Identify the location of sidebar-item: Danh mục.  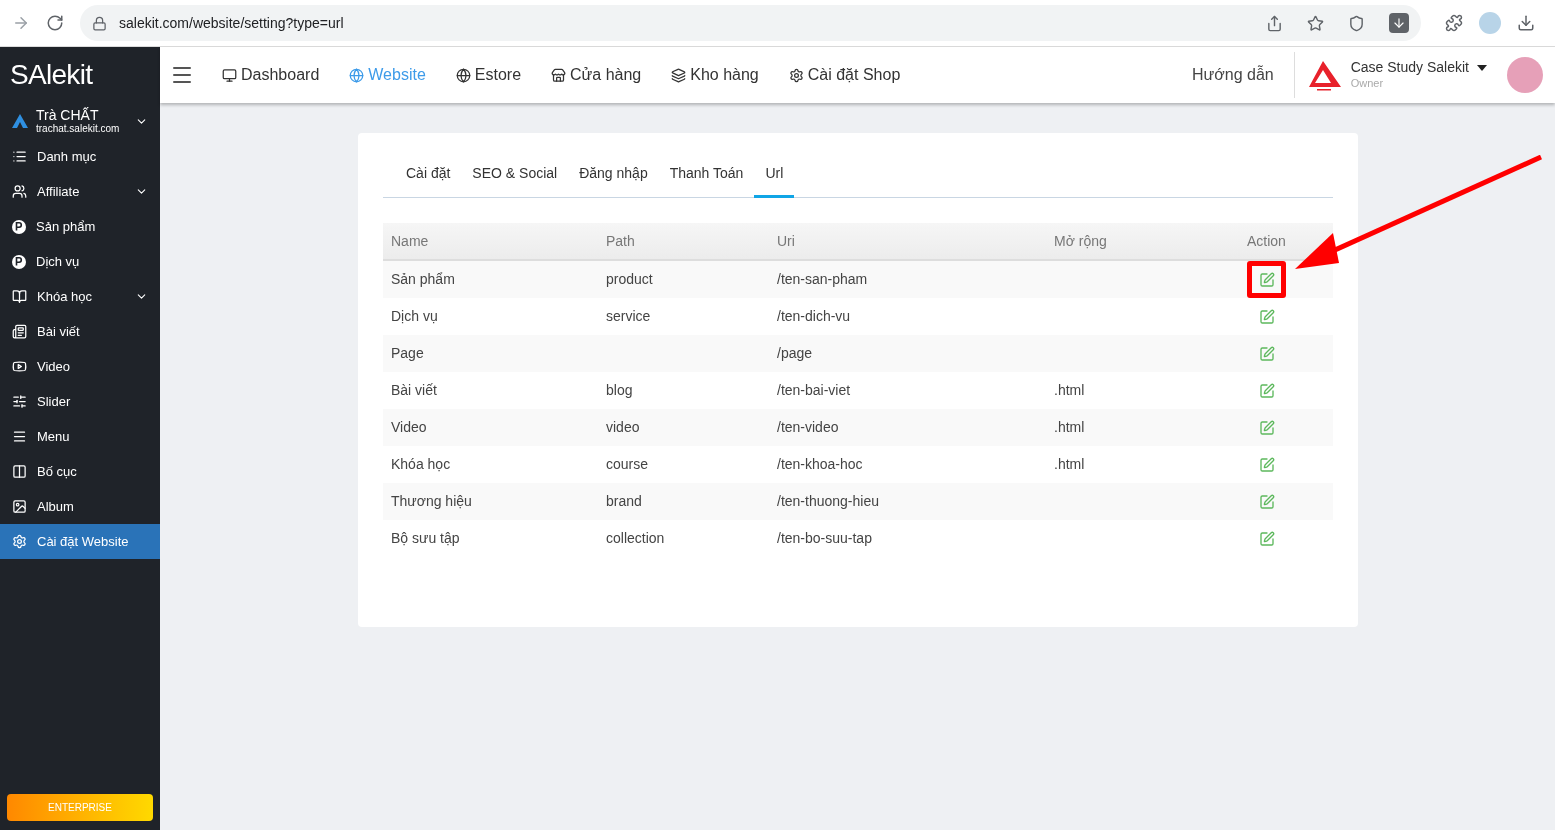
(80, 156).